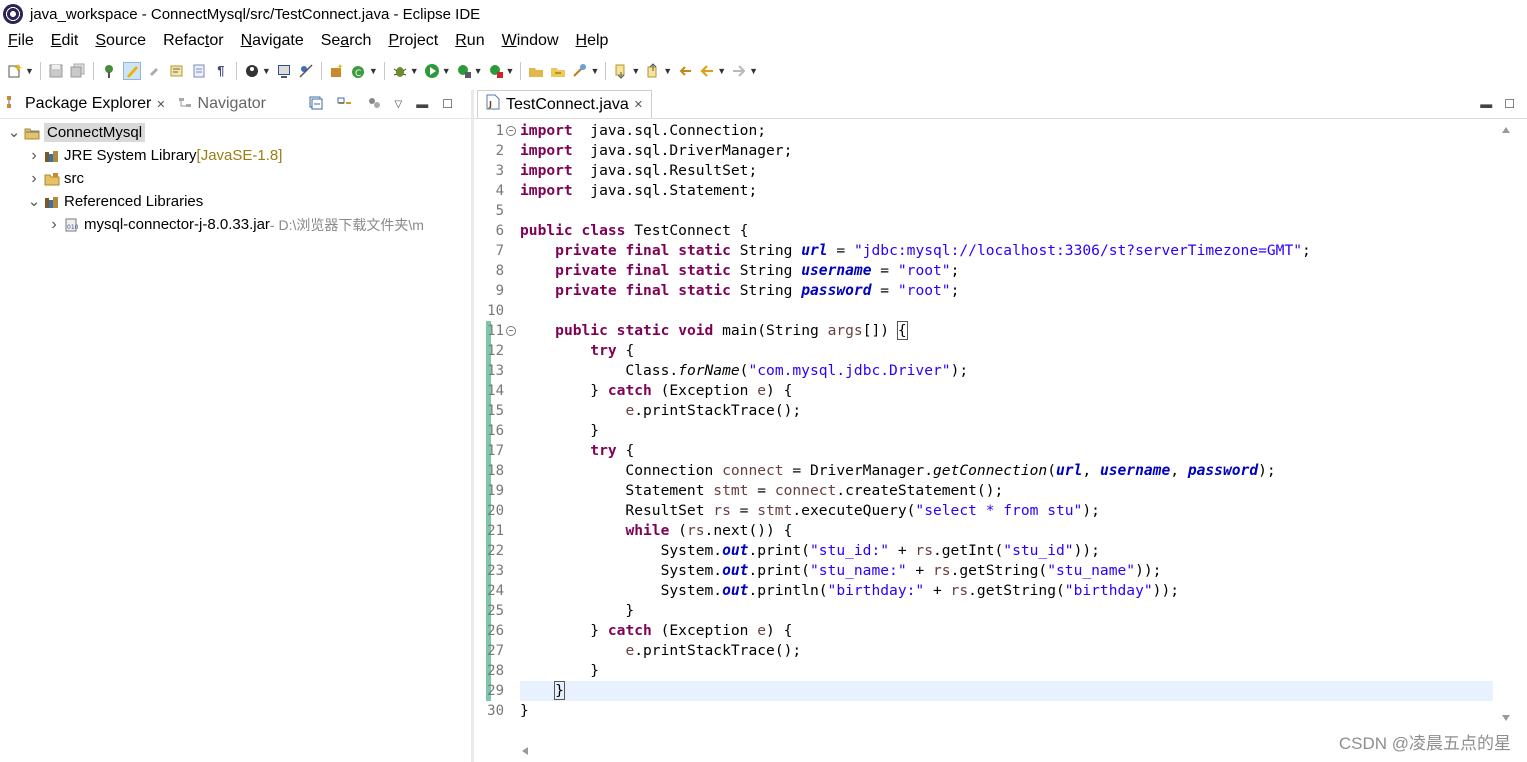 This screenshot has height=762, width=1527. I want to click on view-menu-icon: ▽, so click(399, 104).